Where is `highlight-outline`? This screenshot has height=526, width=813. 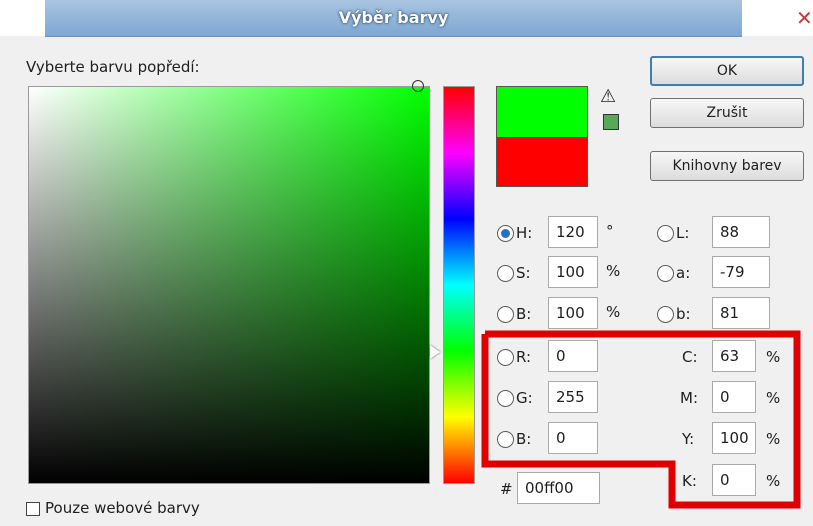 highlight-outline is located at coordinates (641, 419).